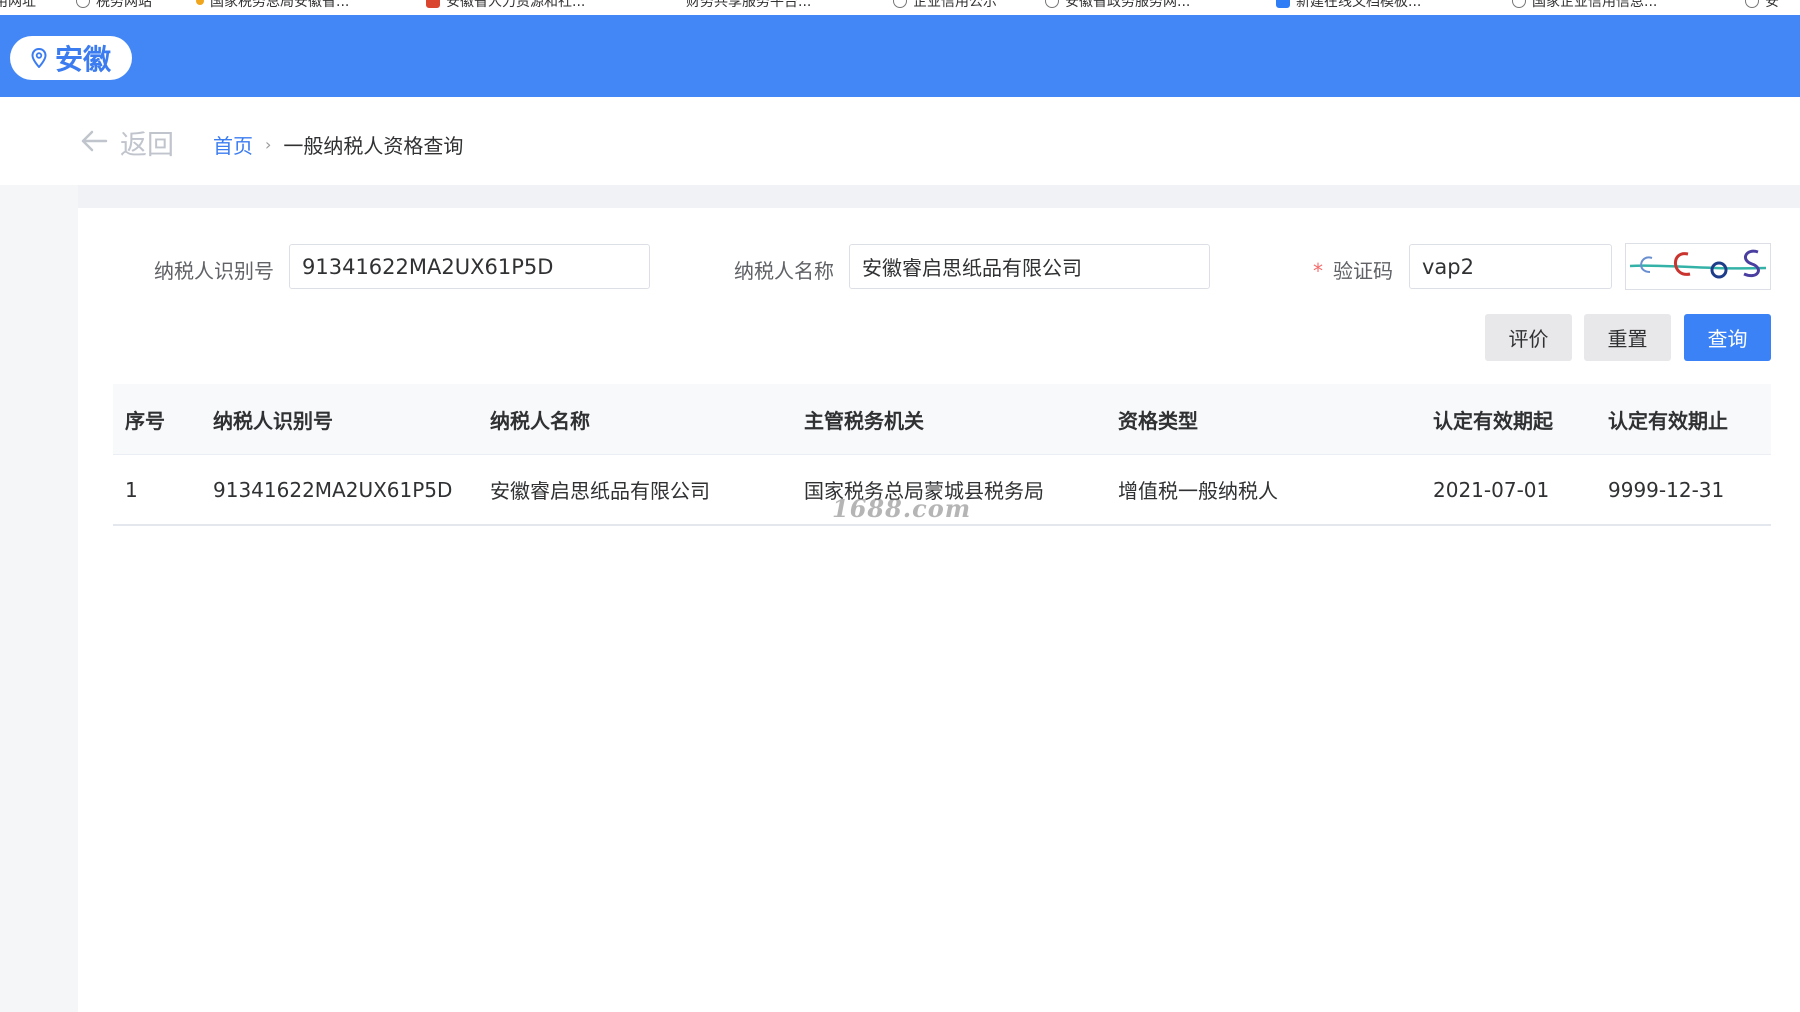 This screenshot has width=1800, height=1012. Describe the element at coordinates (864, 420) in the screenshot. I see `table-header-cell: 主管税务机关` at that location.